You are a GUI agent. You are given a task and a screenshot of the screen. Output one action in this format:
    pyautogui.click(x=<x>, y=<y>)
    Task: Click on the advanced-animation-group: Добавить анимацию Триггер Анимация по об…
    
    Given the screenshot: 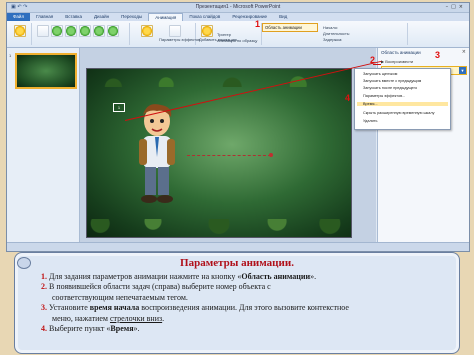 What is the action you would take?
    pyautogui.click(x=229, y=34)
    